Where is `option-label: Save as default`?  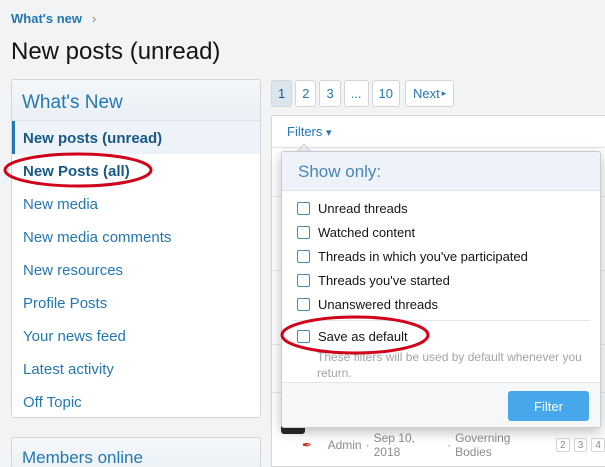
option-label: Save as default is located at coordinates (363, 336).